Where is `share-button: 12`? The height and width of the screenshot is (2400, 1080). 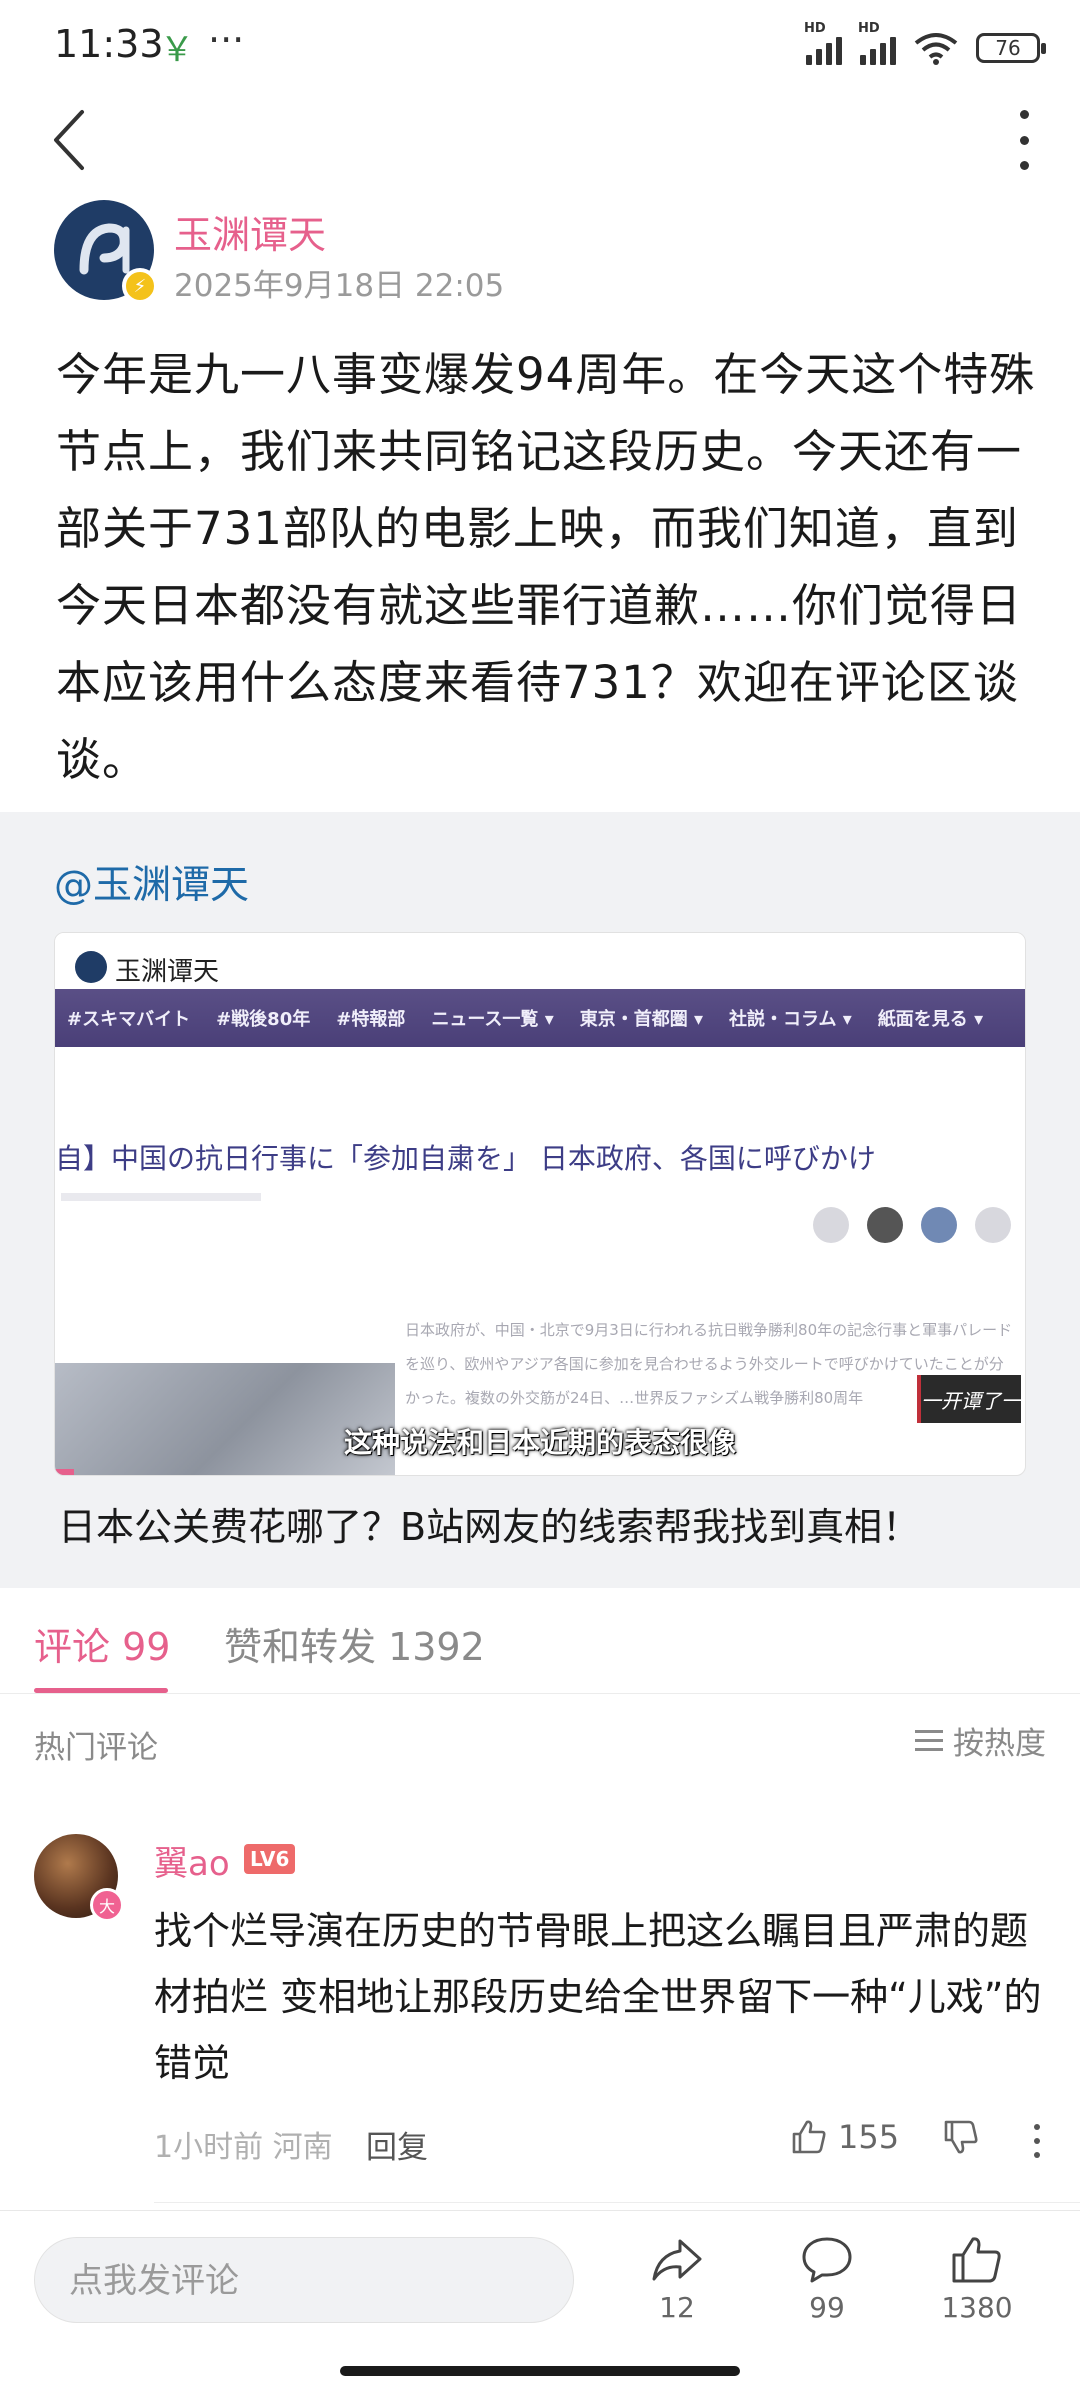
share-button: 12 is located at coordinates (677, 2279).